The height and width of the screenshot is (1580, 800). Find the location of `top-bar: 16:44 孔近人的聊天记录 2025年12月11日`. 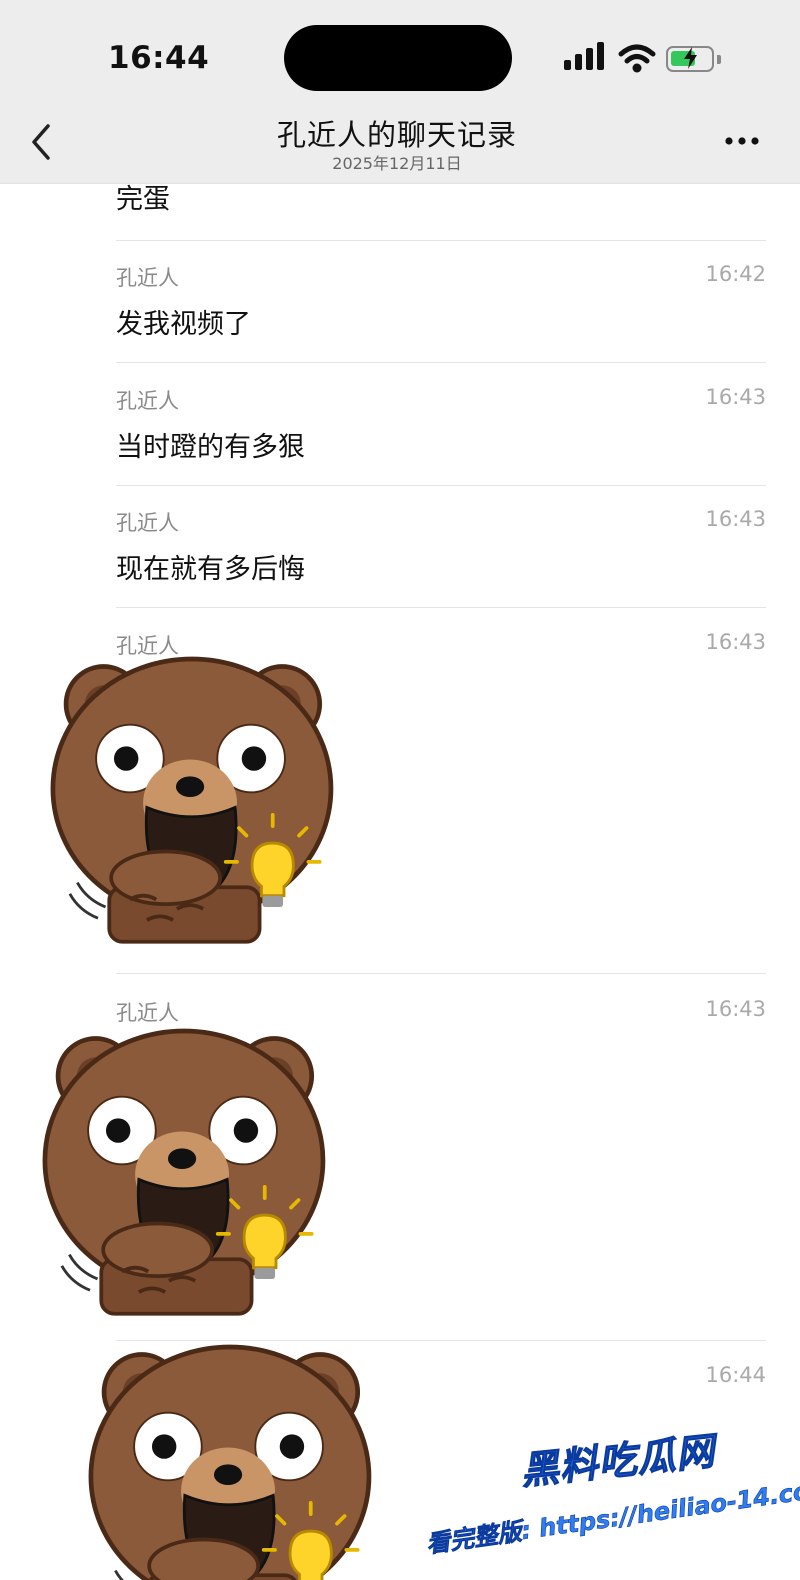

top-bar: 16:44 孔近人的聊天记录 2025年12月11日 is located at coordinates (400, 92).